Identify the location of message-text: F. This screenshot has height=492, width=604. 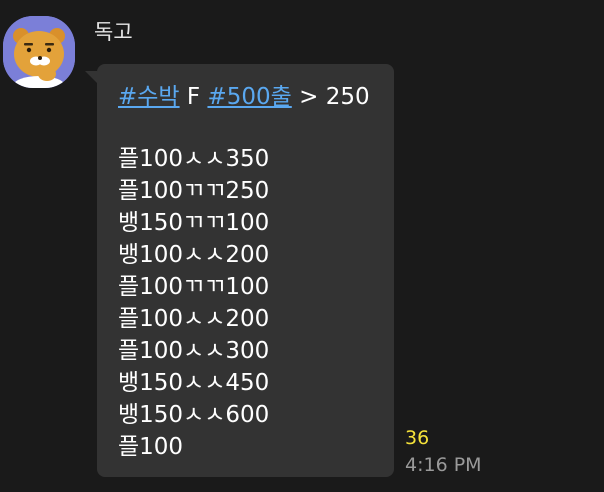
(193, 97).